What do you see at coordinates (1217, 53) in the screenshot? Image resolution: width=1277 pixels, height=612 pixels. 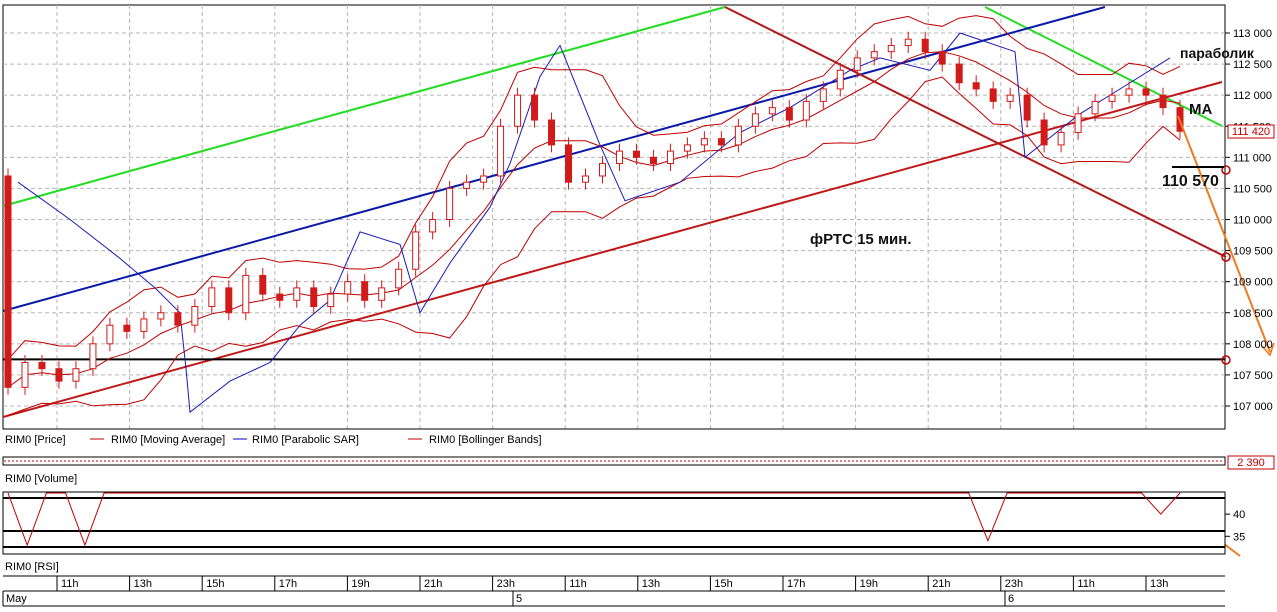 I see `sar-annotation: параболик` at bounding box center [1217, 53].